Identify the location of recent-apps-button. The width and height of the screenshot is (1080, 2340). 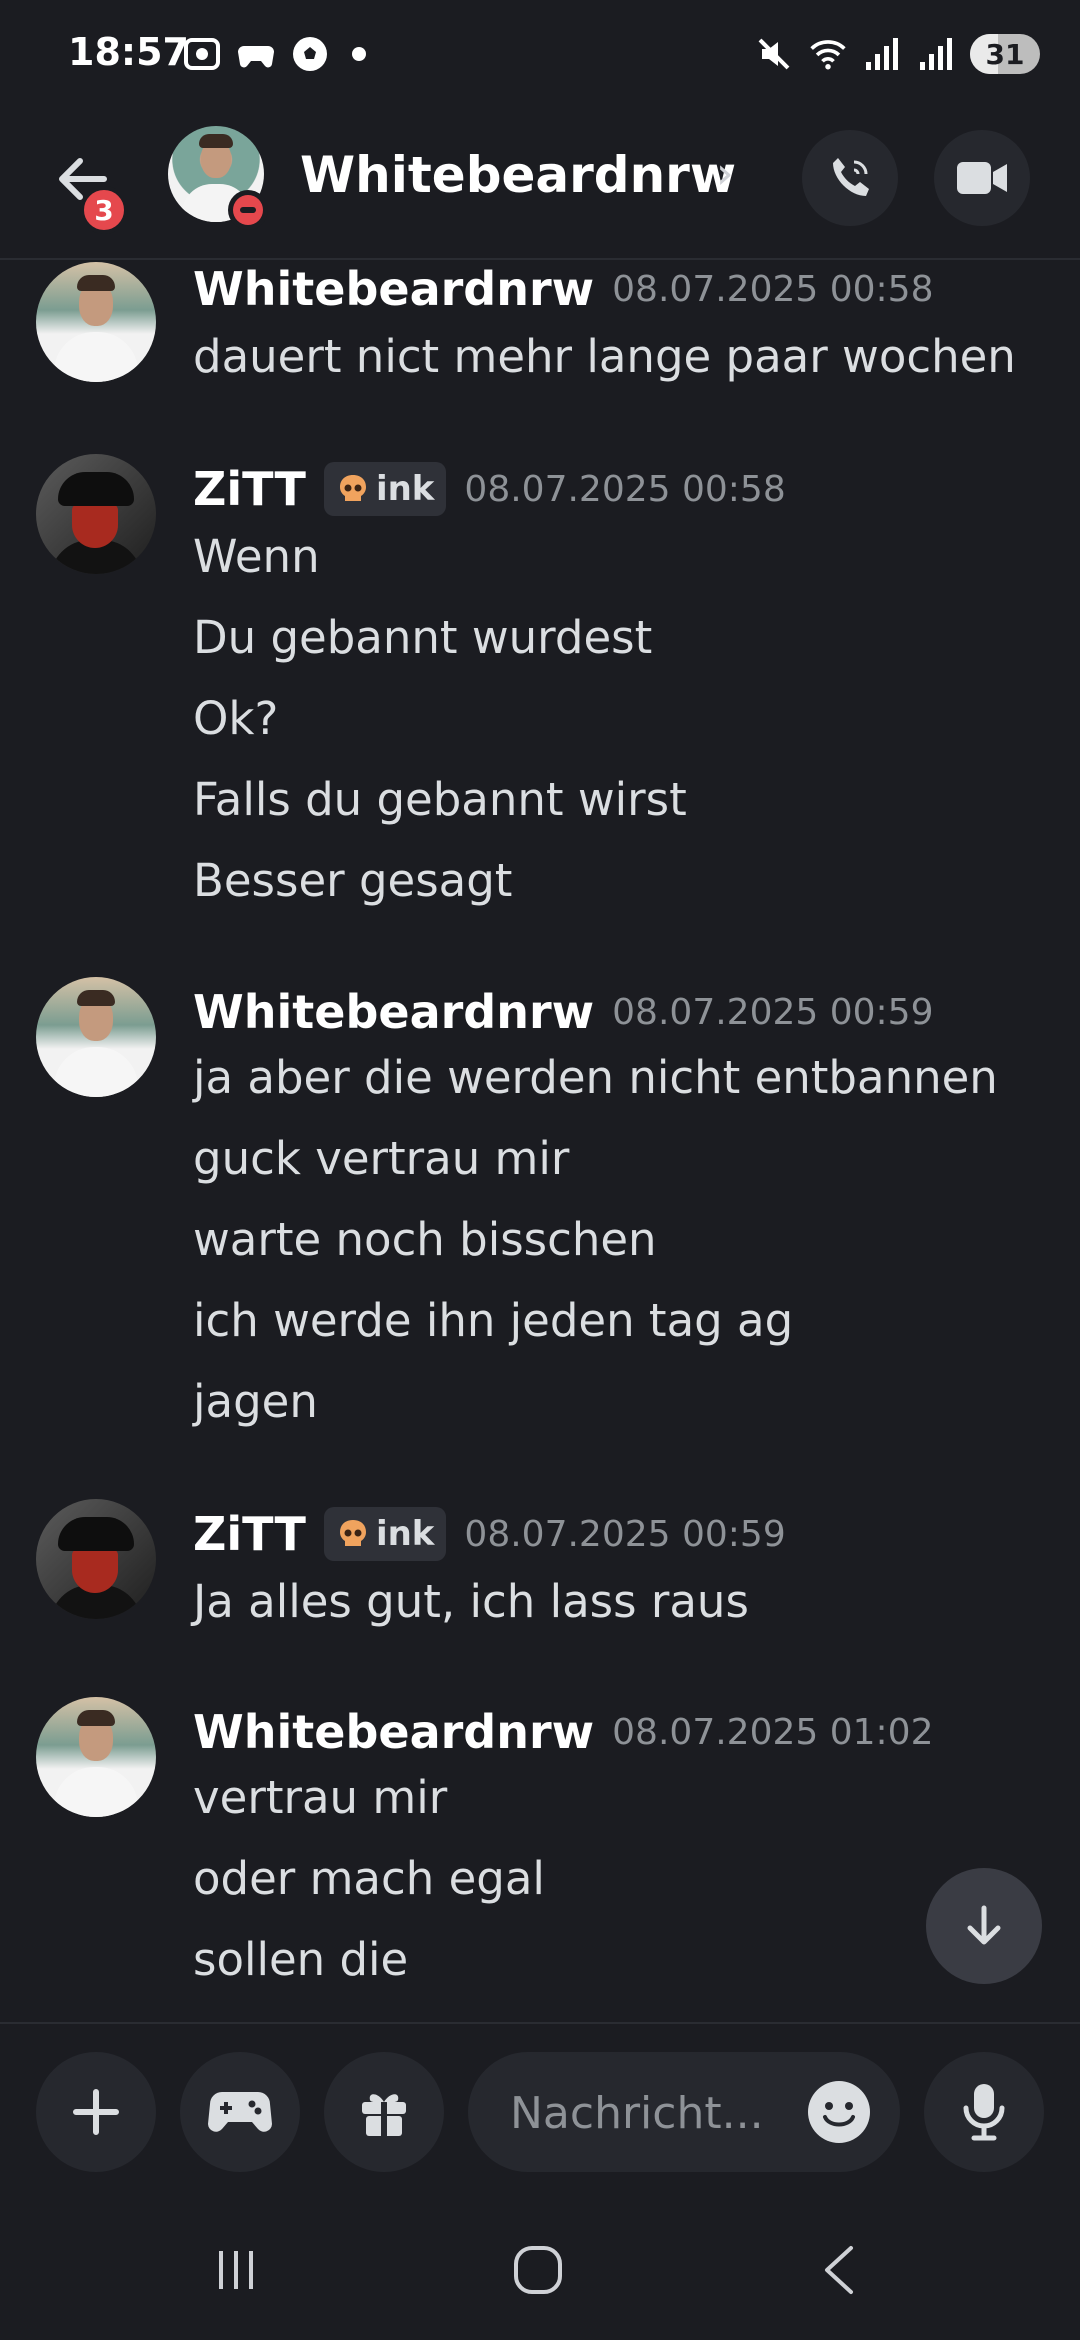
(236, 2270).